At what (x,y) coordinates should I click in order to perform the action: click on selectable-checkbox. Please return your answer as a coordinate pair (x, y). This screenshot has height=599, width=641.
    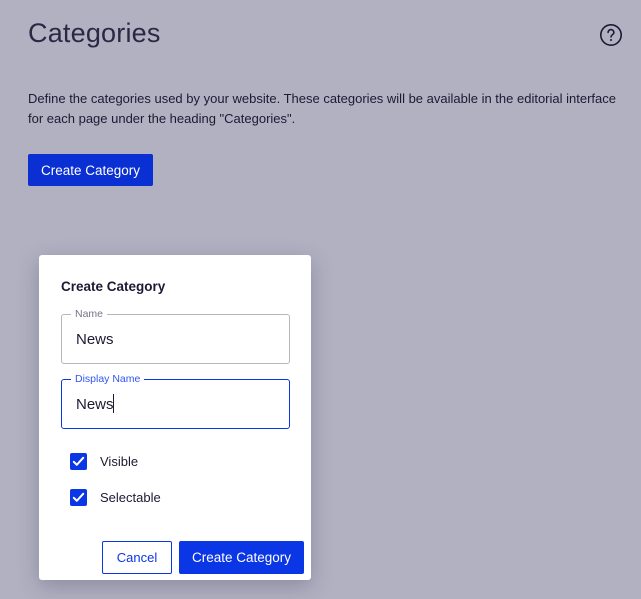
    Looking at the image, I should click on (78, 497).